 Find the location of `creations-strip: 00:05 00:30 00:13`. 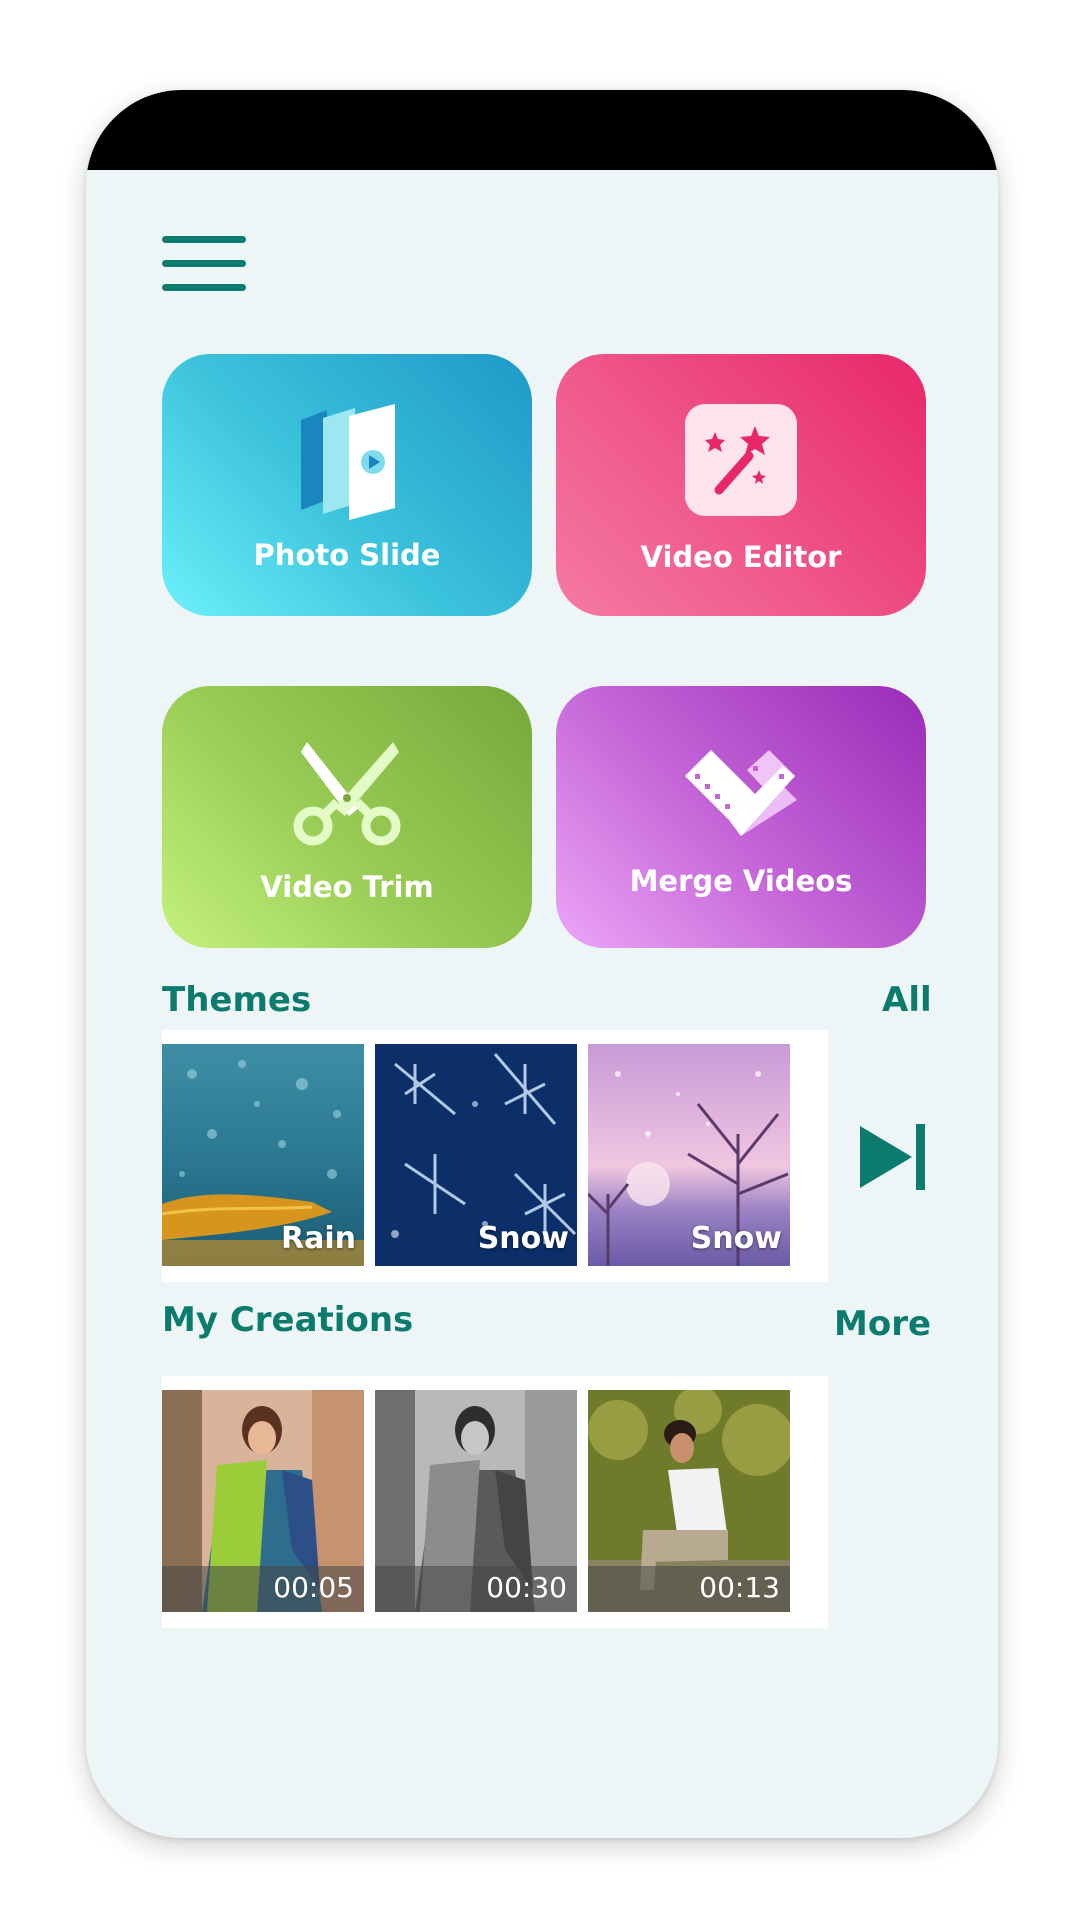

creations-strip: 00:05 00:30 00:13 is located at coordinates (495, 1502).